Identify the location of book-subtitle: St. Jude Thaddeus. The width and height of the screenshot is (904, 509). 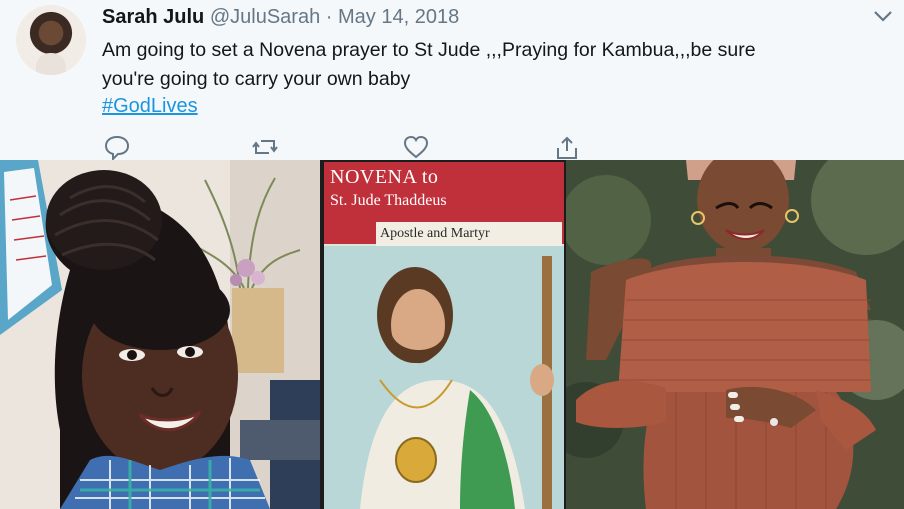
(388, 200).